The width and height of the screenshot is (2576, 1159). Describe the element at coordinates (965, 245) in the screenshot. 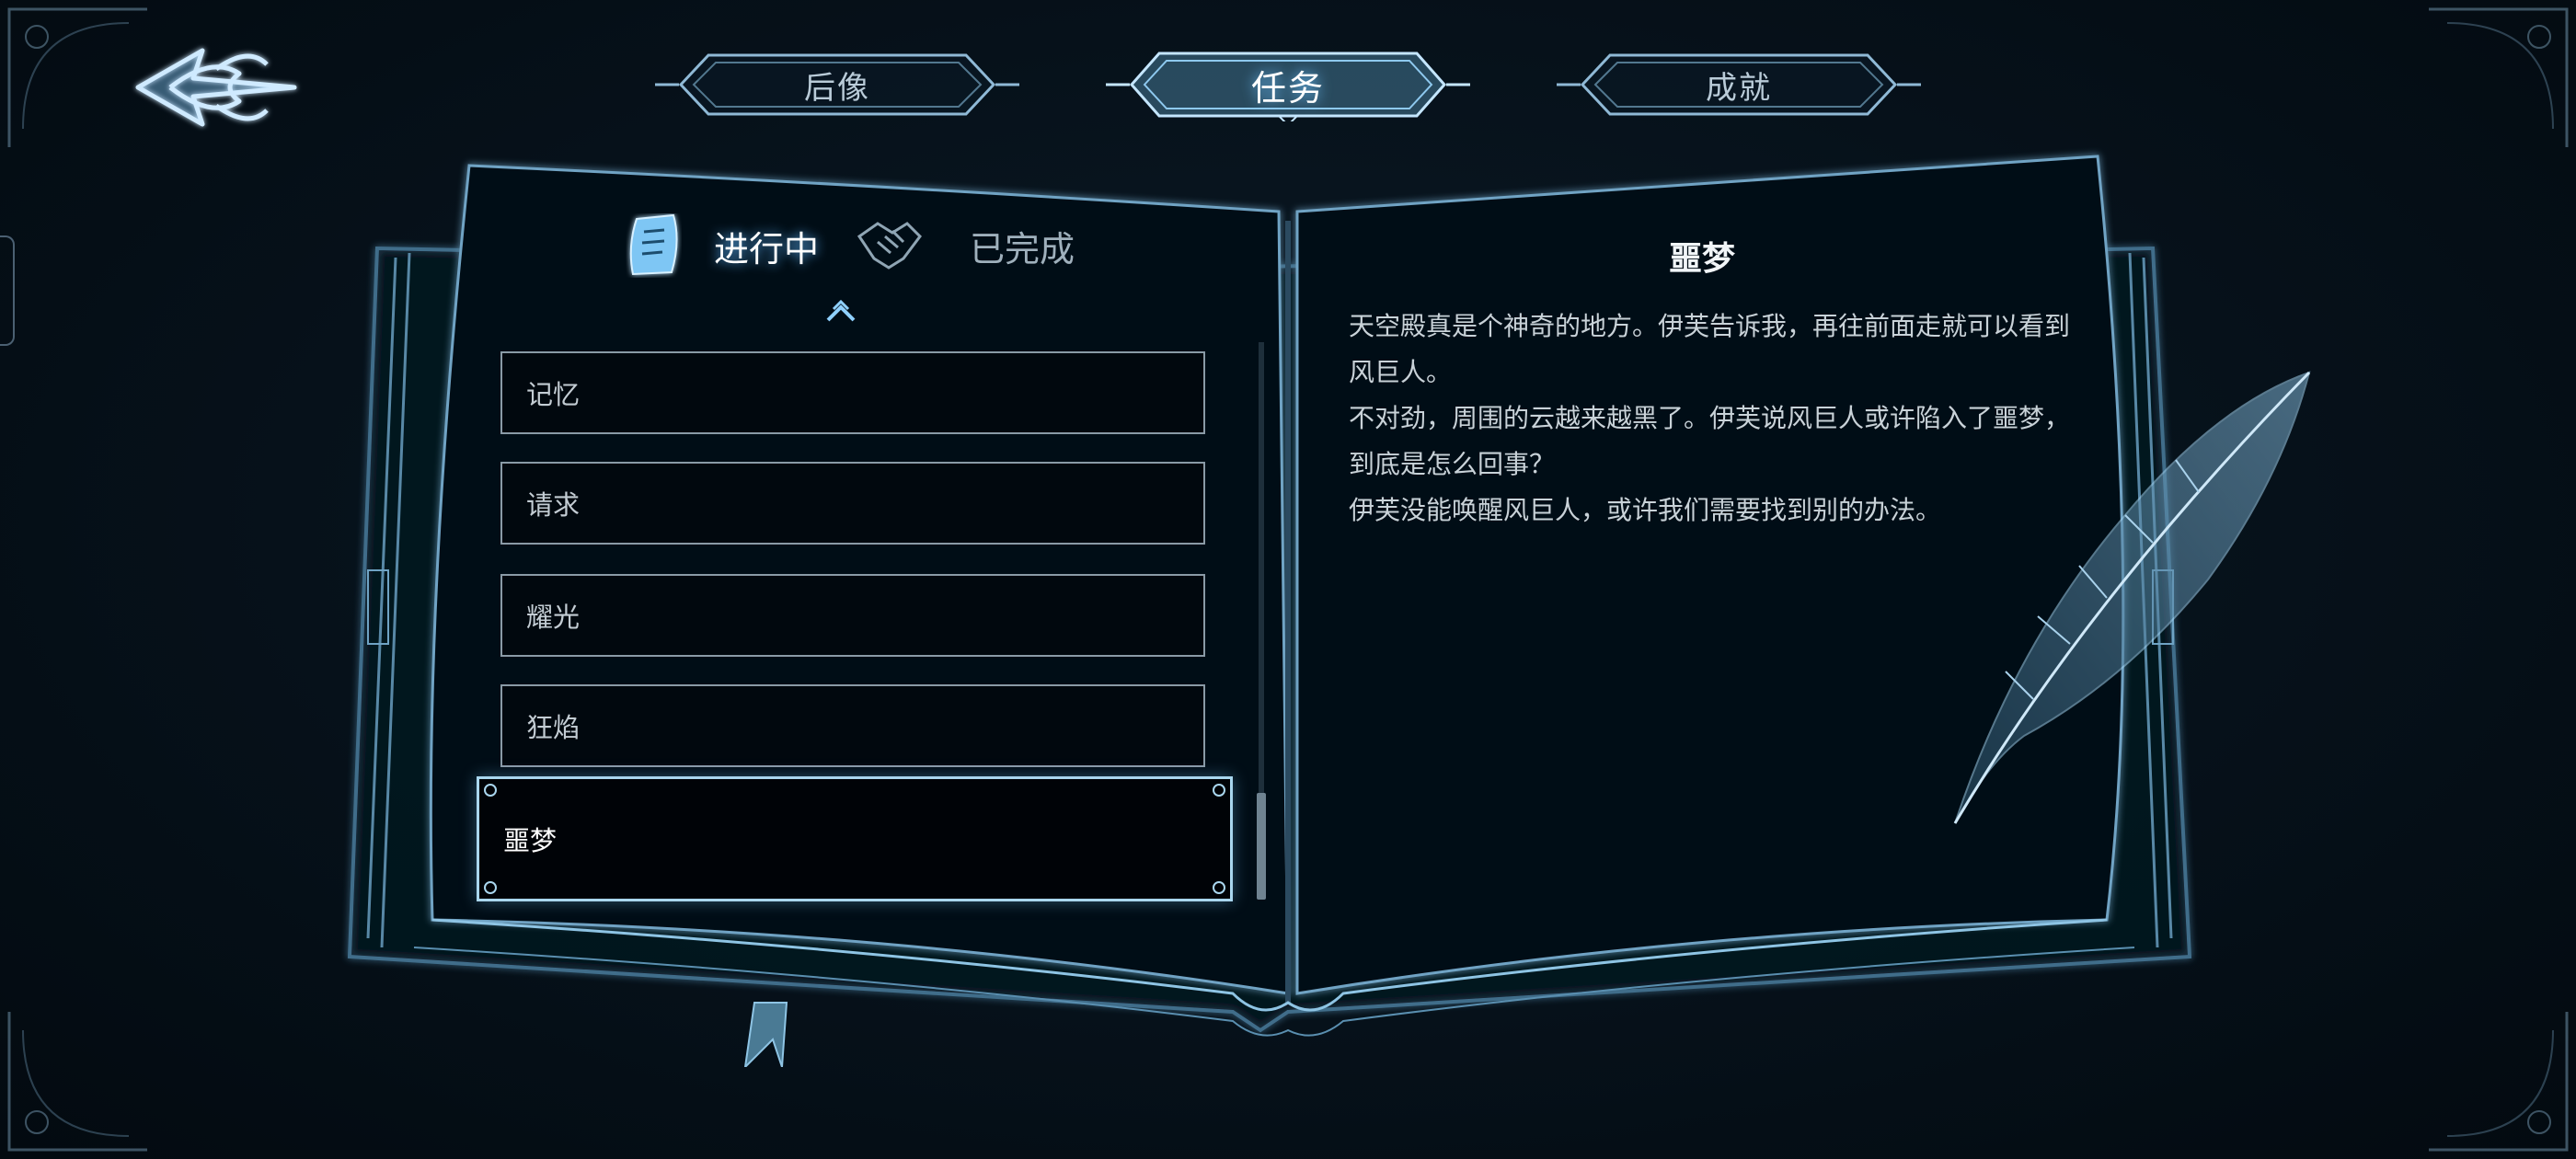

I see `tab-completed: 已完成` at that location.